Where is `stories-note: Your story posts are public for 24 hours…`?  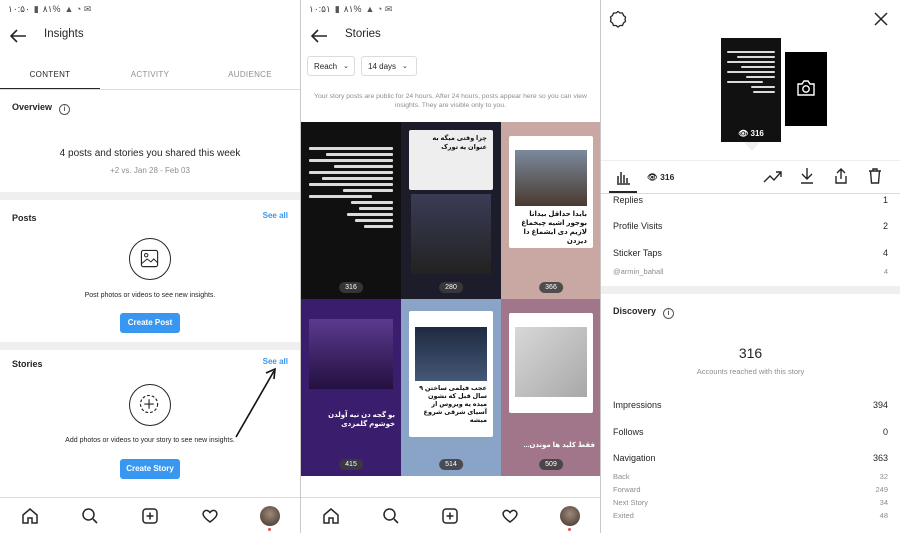
stories-note: Your story posts are public for 24 hours… is located at coordinates (450, 101).